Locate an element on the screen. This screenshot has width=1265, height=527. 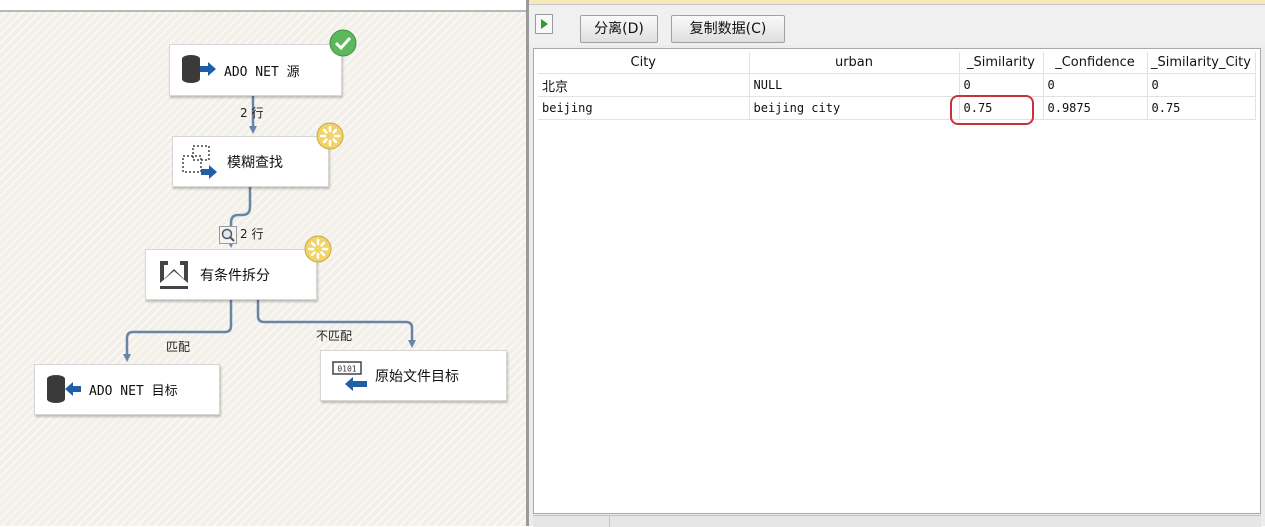
status-segment is located at coordinates (571, 521).